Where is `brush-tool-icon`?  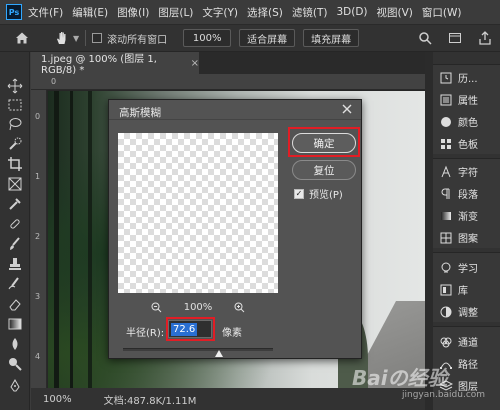 brush-tool-icon is located at coordinates (15, 244).